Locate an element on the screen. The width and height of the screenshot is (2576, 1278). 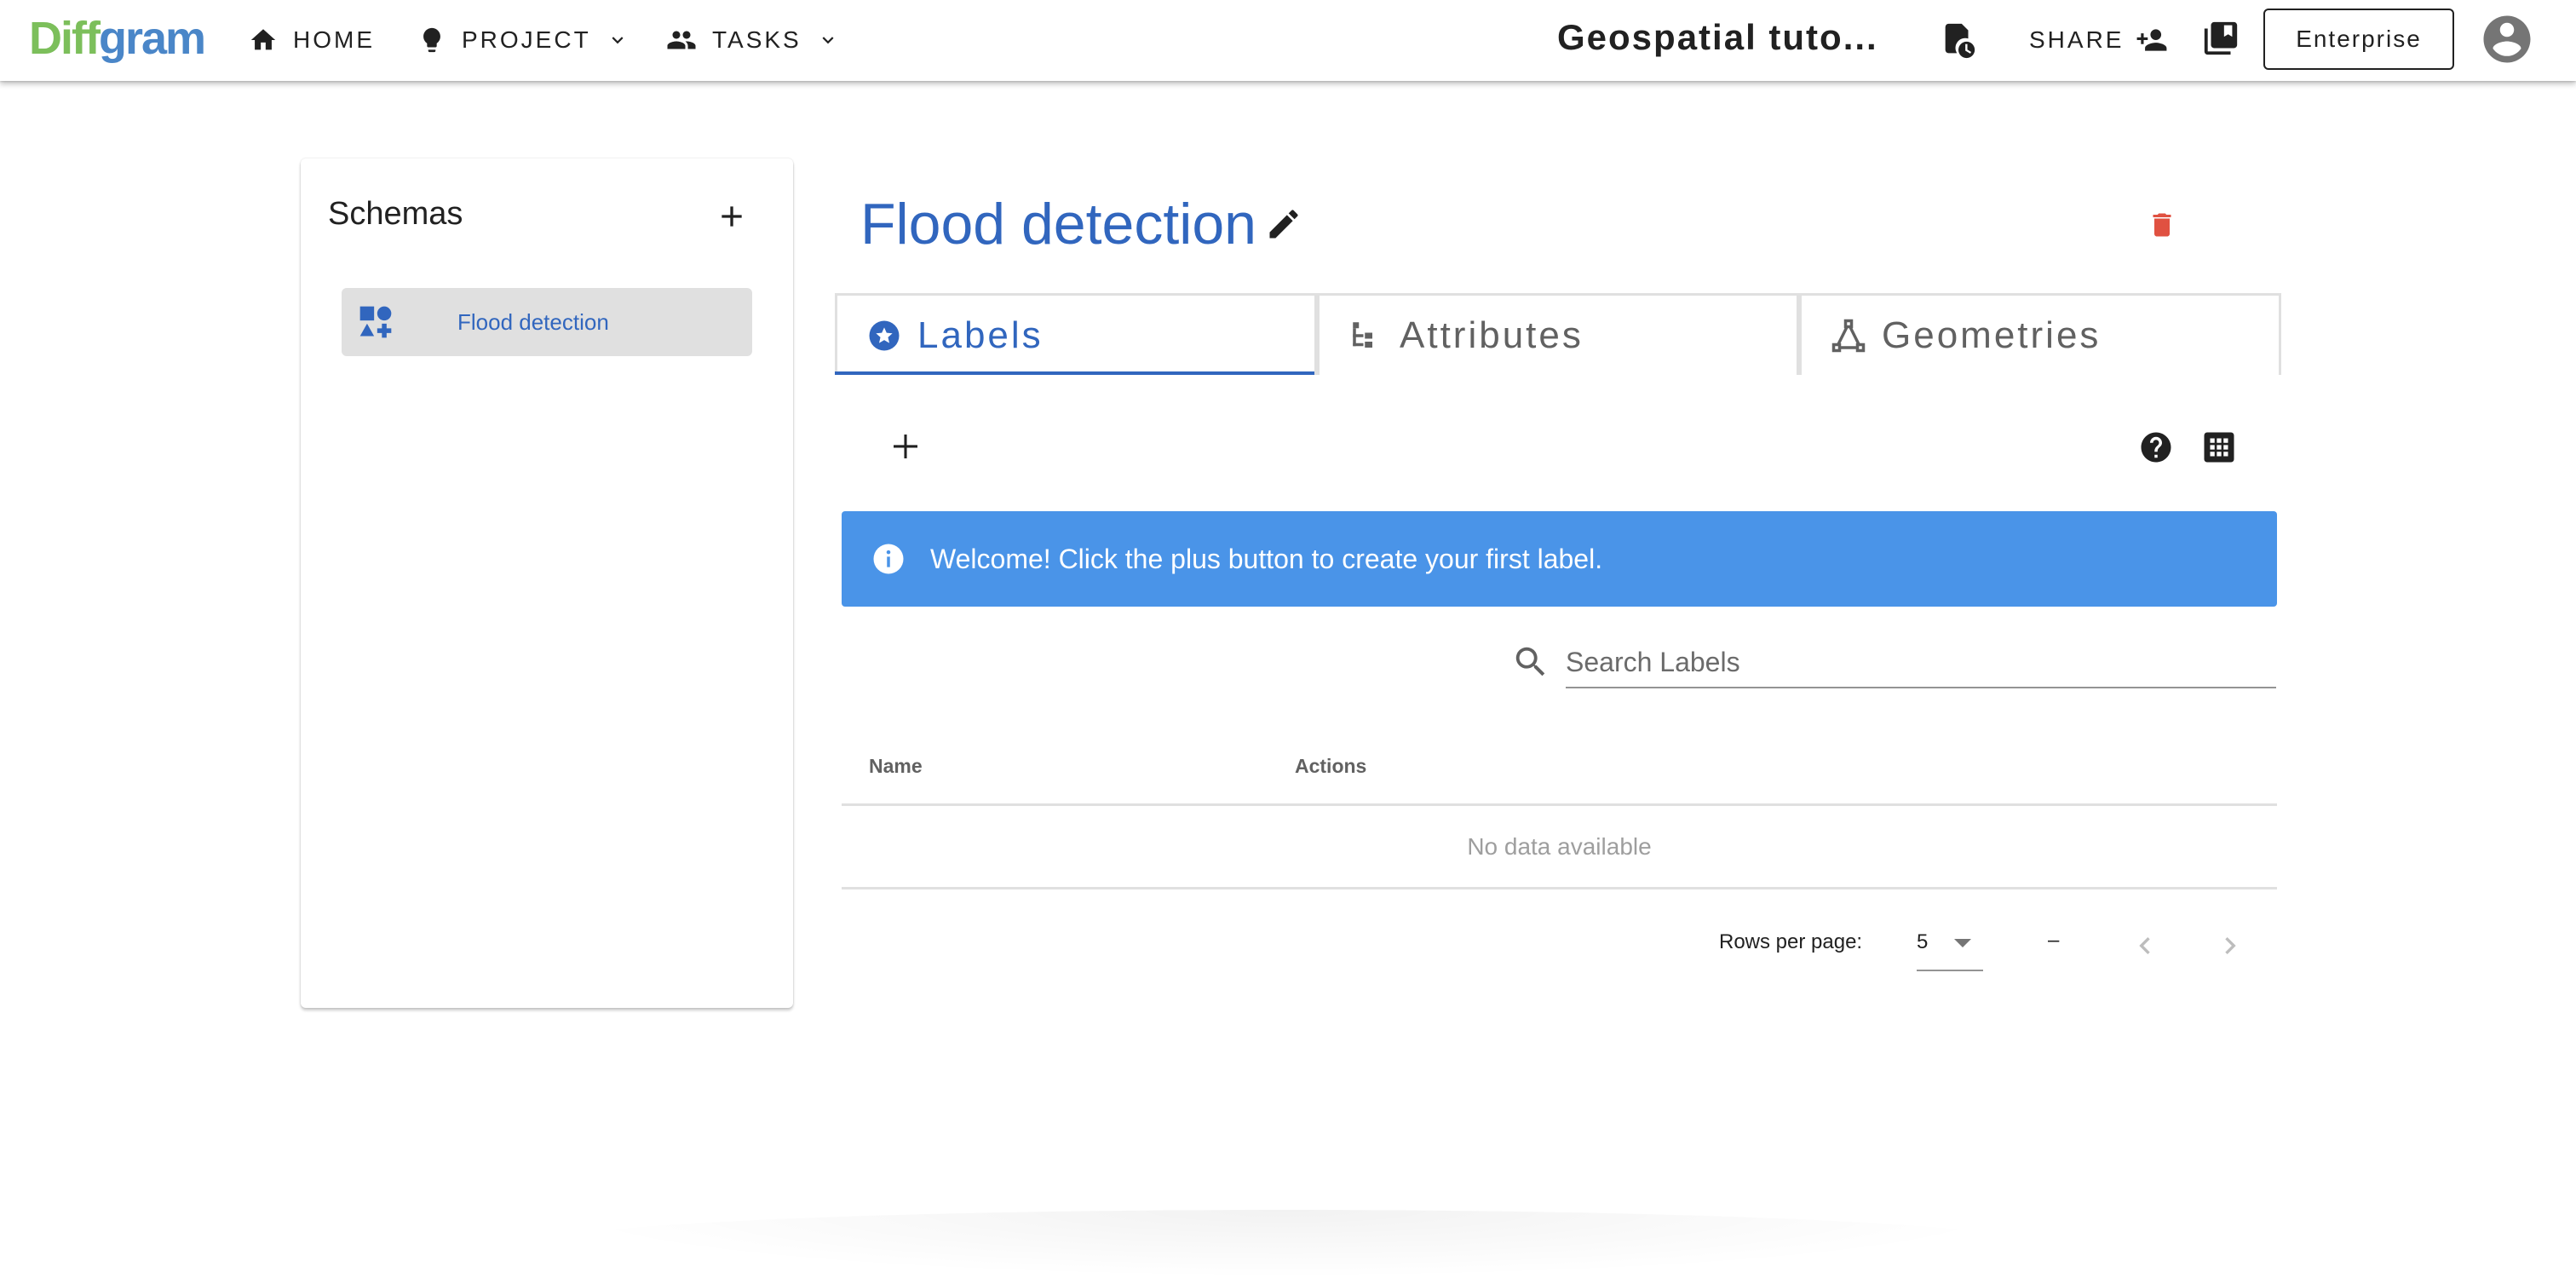
caret-down-icon is located at coordinates (1962, 943).